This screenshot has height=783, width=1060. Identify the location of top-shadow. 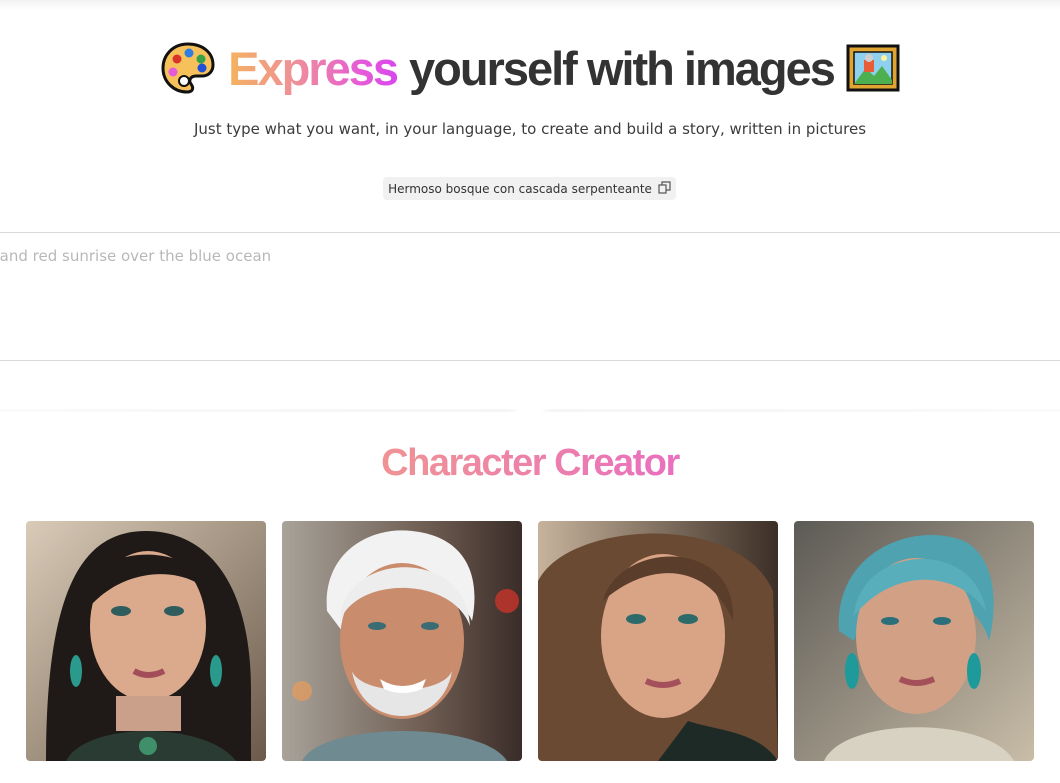
(530, 5).